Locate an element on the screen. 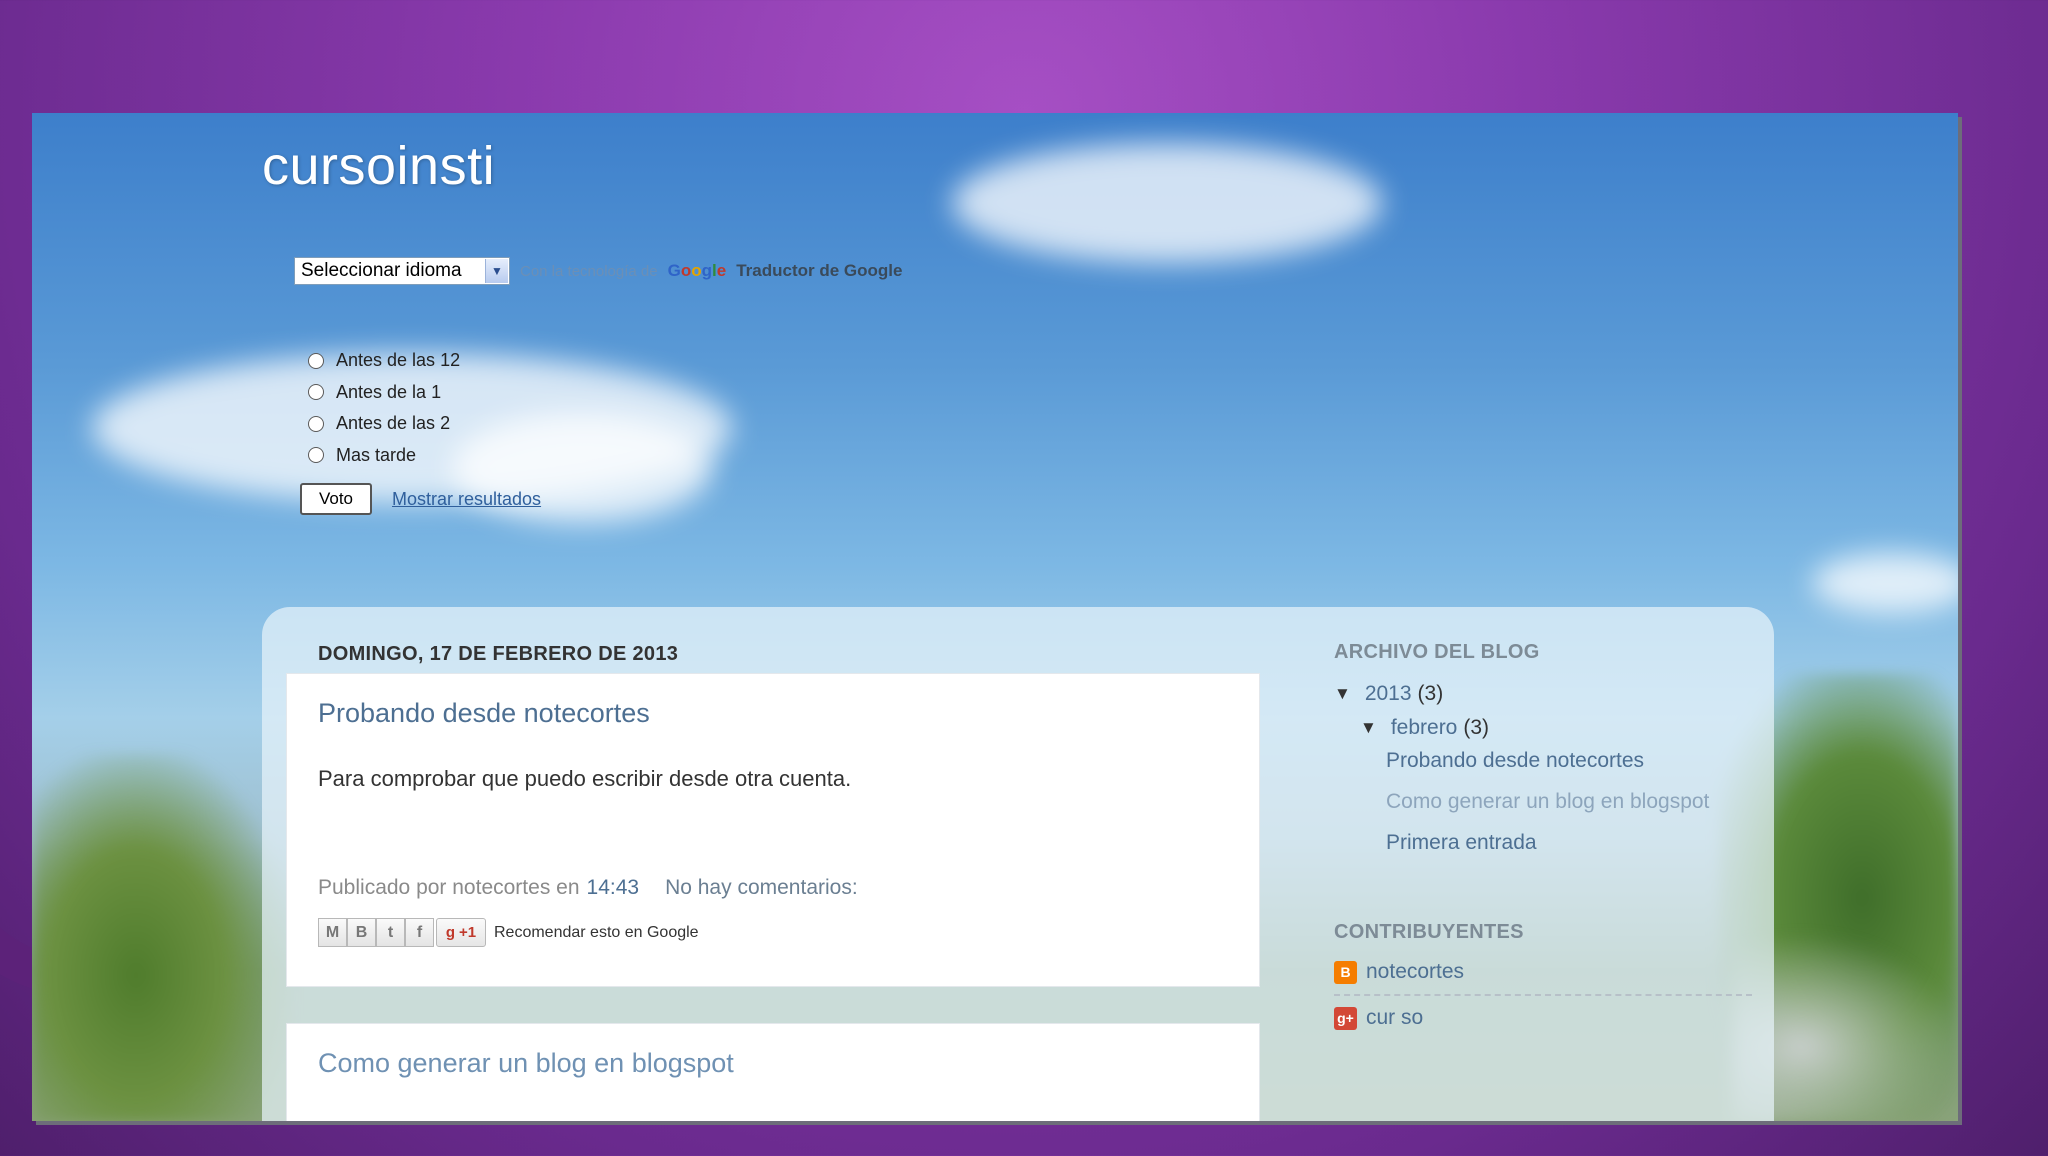 This screenshot has width=2048, height=1156. contributors-heading: CONTRIBUYENTES is located at coordinates (1429, 932).